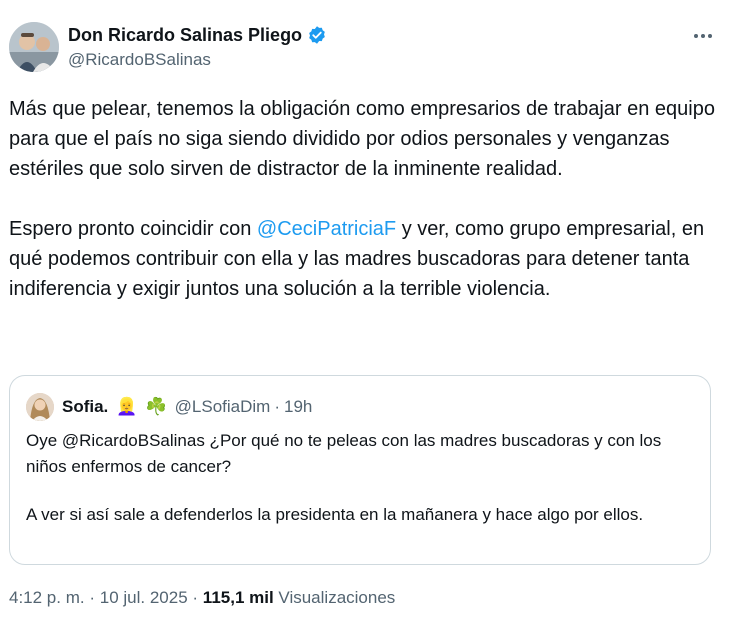  What do you see at coordinates (298, 407) in the screenshot?
I see `quoted-timestamp: 19h` at bounding box center [298, 407].